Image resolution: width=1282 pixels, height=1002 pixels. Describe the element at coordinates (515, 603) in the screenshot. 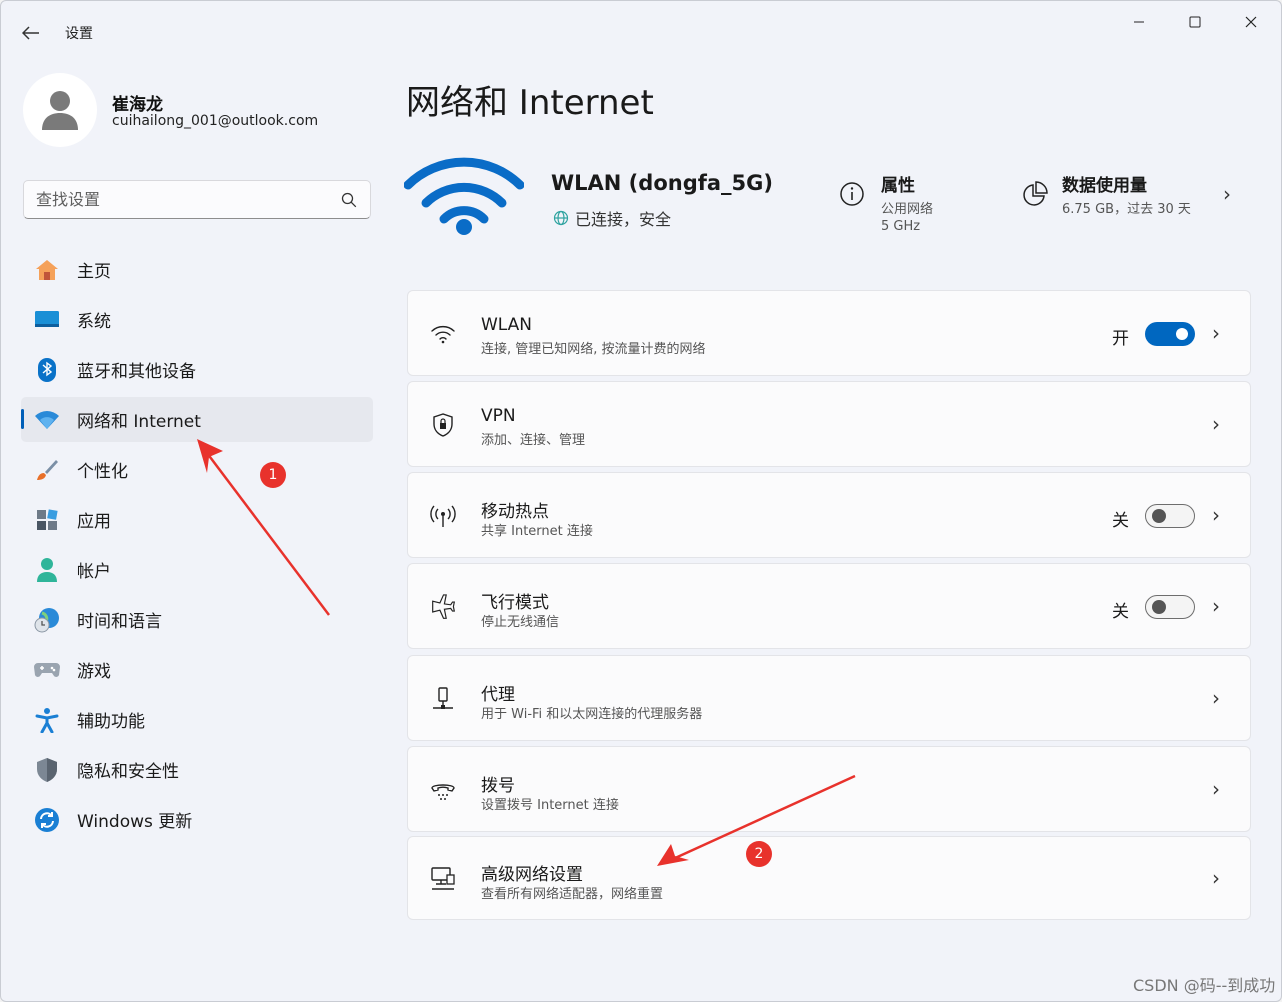

I see `card-title: 飞行模式` at that location.